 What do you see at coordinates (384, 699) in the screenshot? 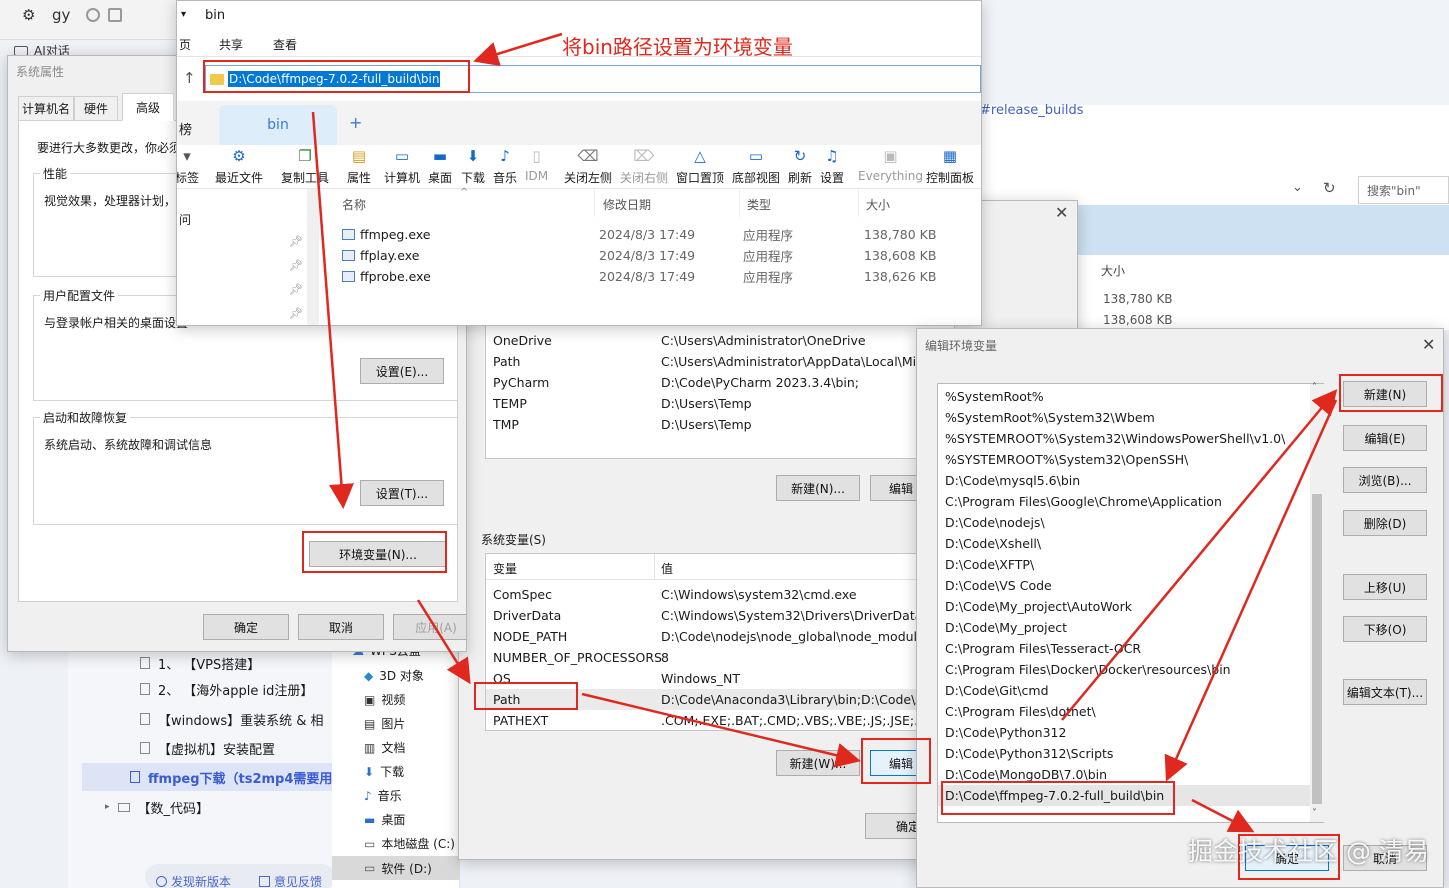
I see `nav-video: ▣ 视频` at bounding box center [384, 699].